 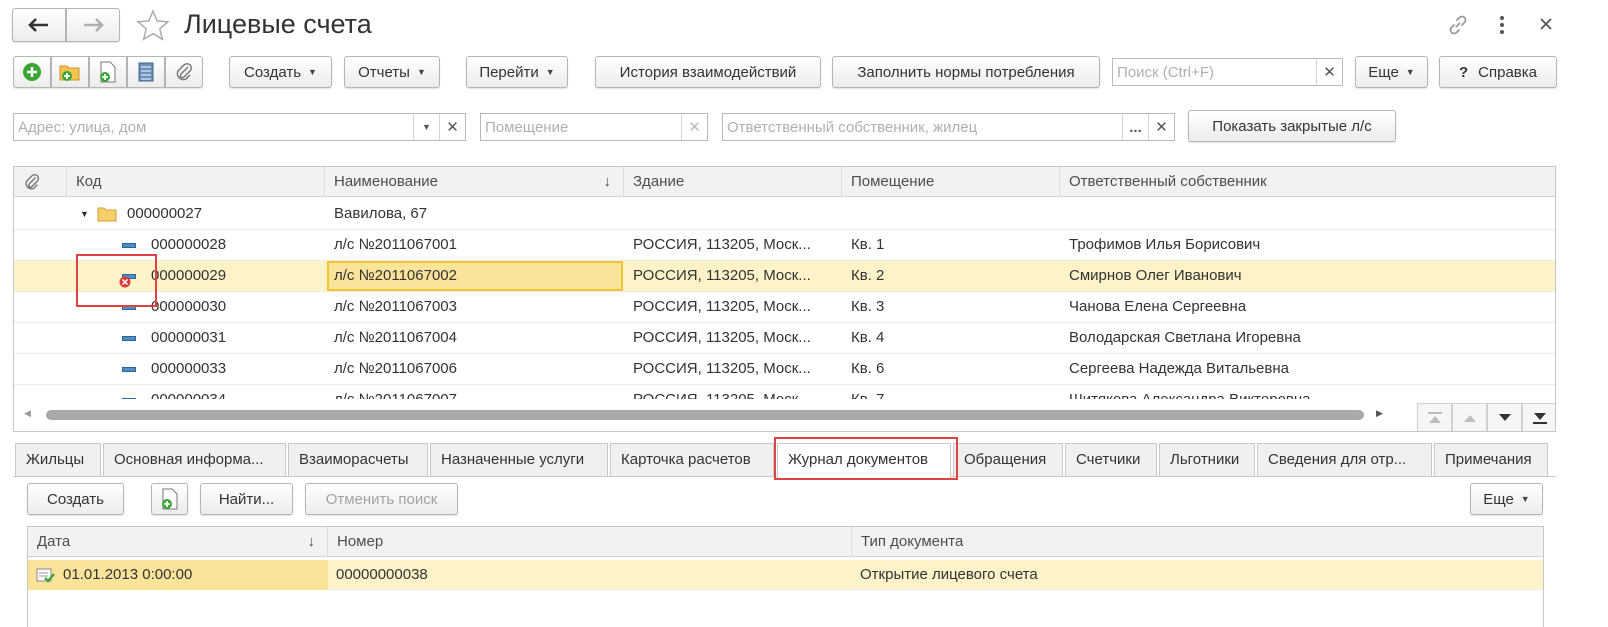 What do you see at coordinates (1434, 417) in the screenshot?
I see `scroll-top-button` at bounding box center [1434, 417].